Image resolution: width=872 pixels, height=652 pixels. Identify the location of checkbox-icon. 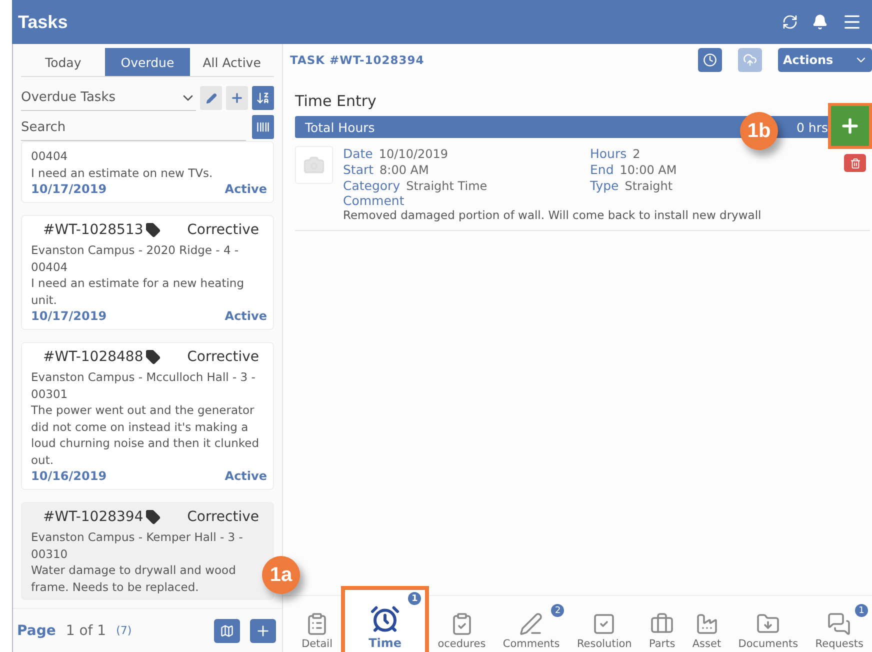
(604, 624).